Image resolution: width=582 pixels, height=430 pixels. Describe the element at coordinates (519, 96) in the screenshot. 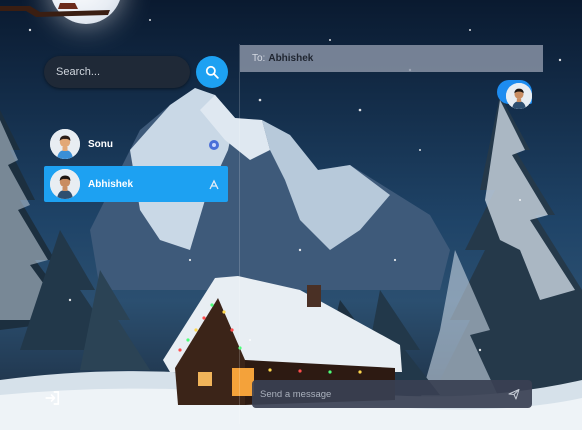

I see `message-avatar` at that location.